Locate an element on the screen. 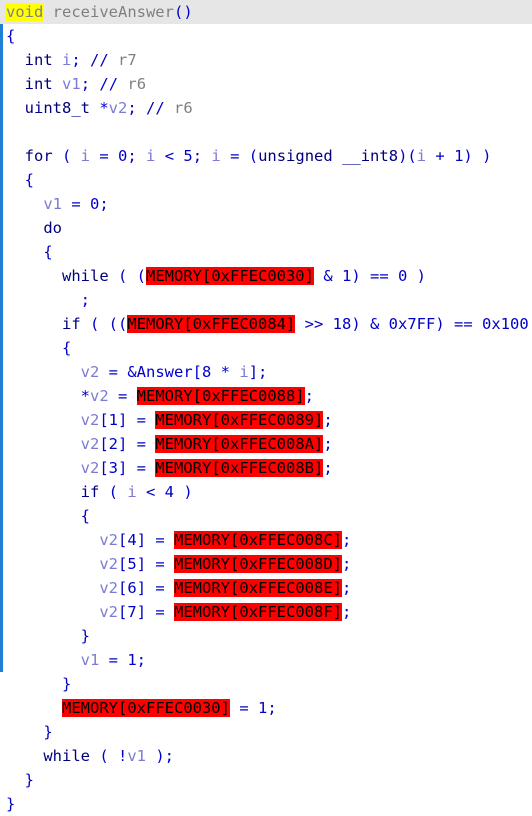 This screenshot has width=532, height=816. code-punct: ( (( is located at coordinates (104, 324).